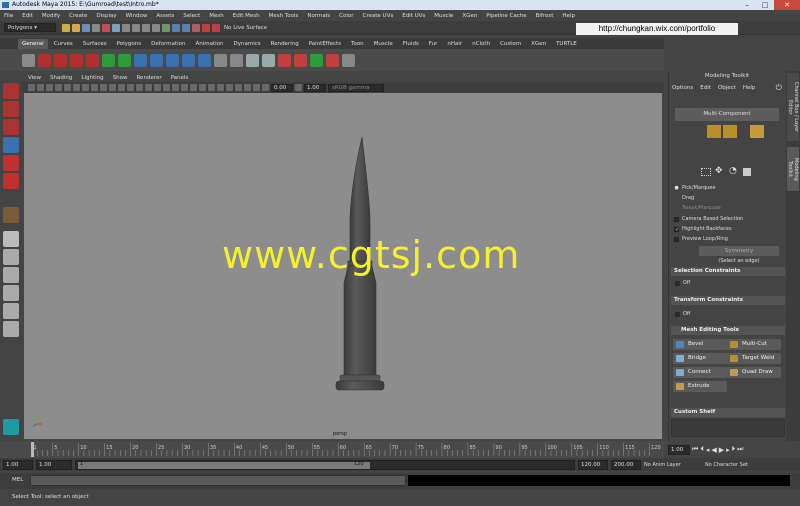  Describe the element at coordinates (165, 16) in the screenshot. I see `menu-assets: Assets` at that location.